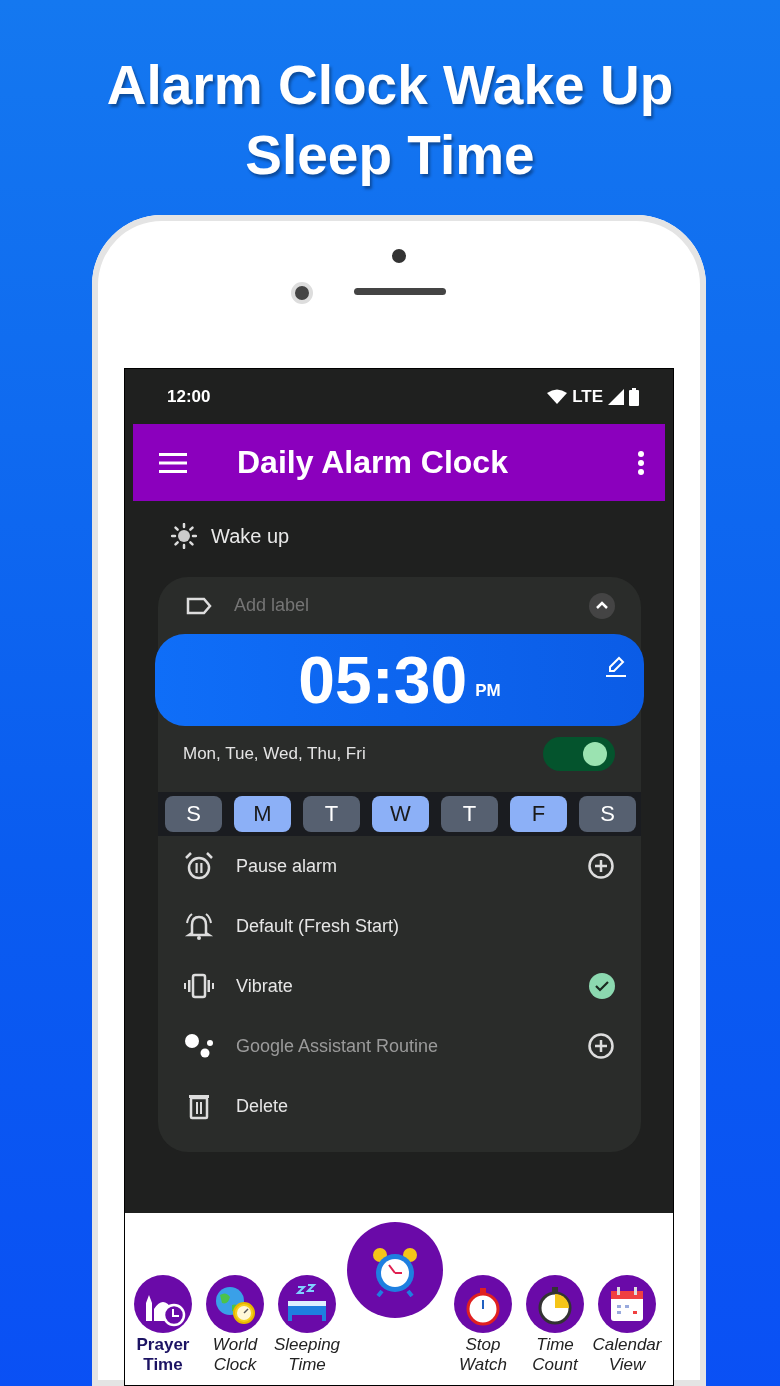  I want to click on option-label: Vibrate, so click(401, 986).